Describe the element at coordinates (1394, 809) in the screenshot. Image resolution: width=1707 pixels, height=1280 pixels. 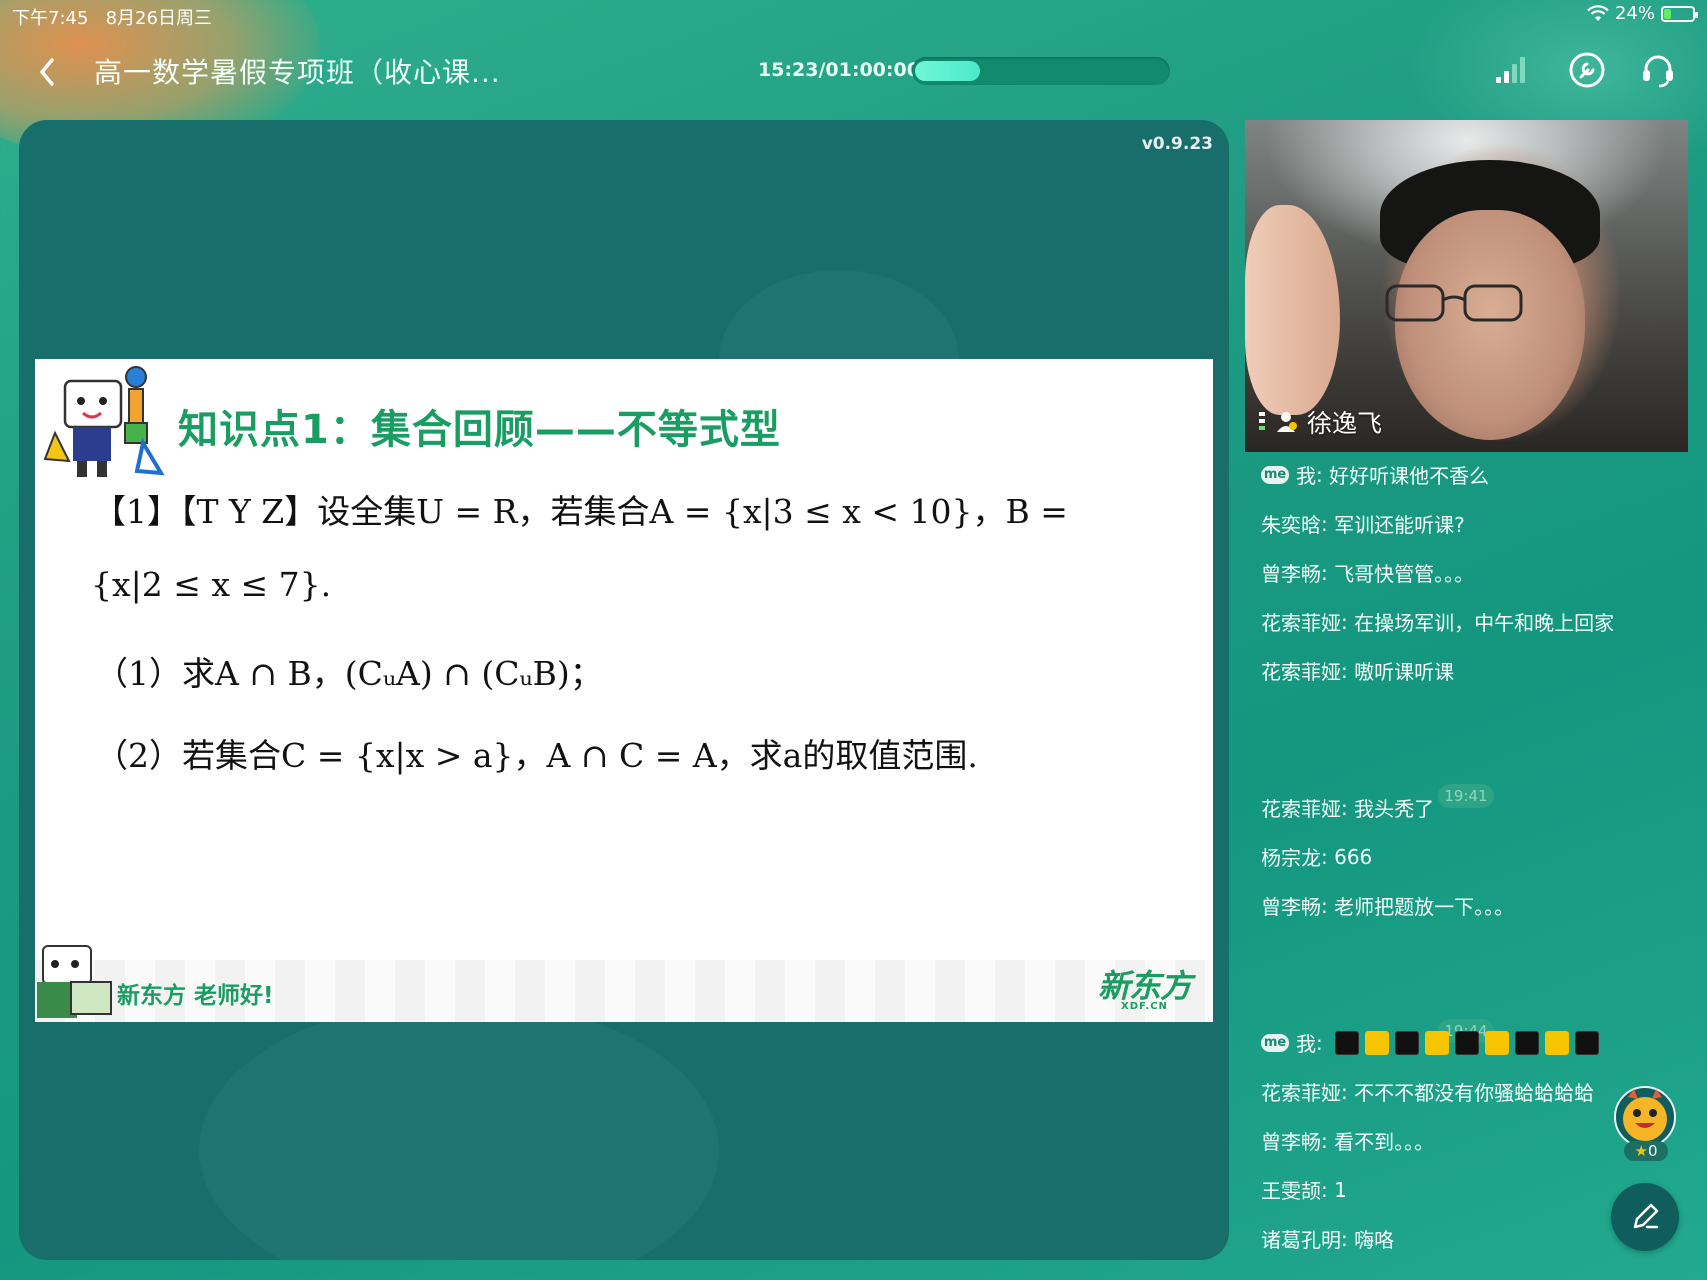
I see `chat-text: 我头秃了` at that location.